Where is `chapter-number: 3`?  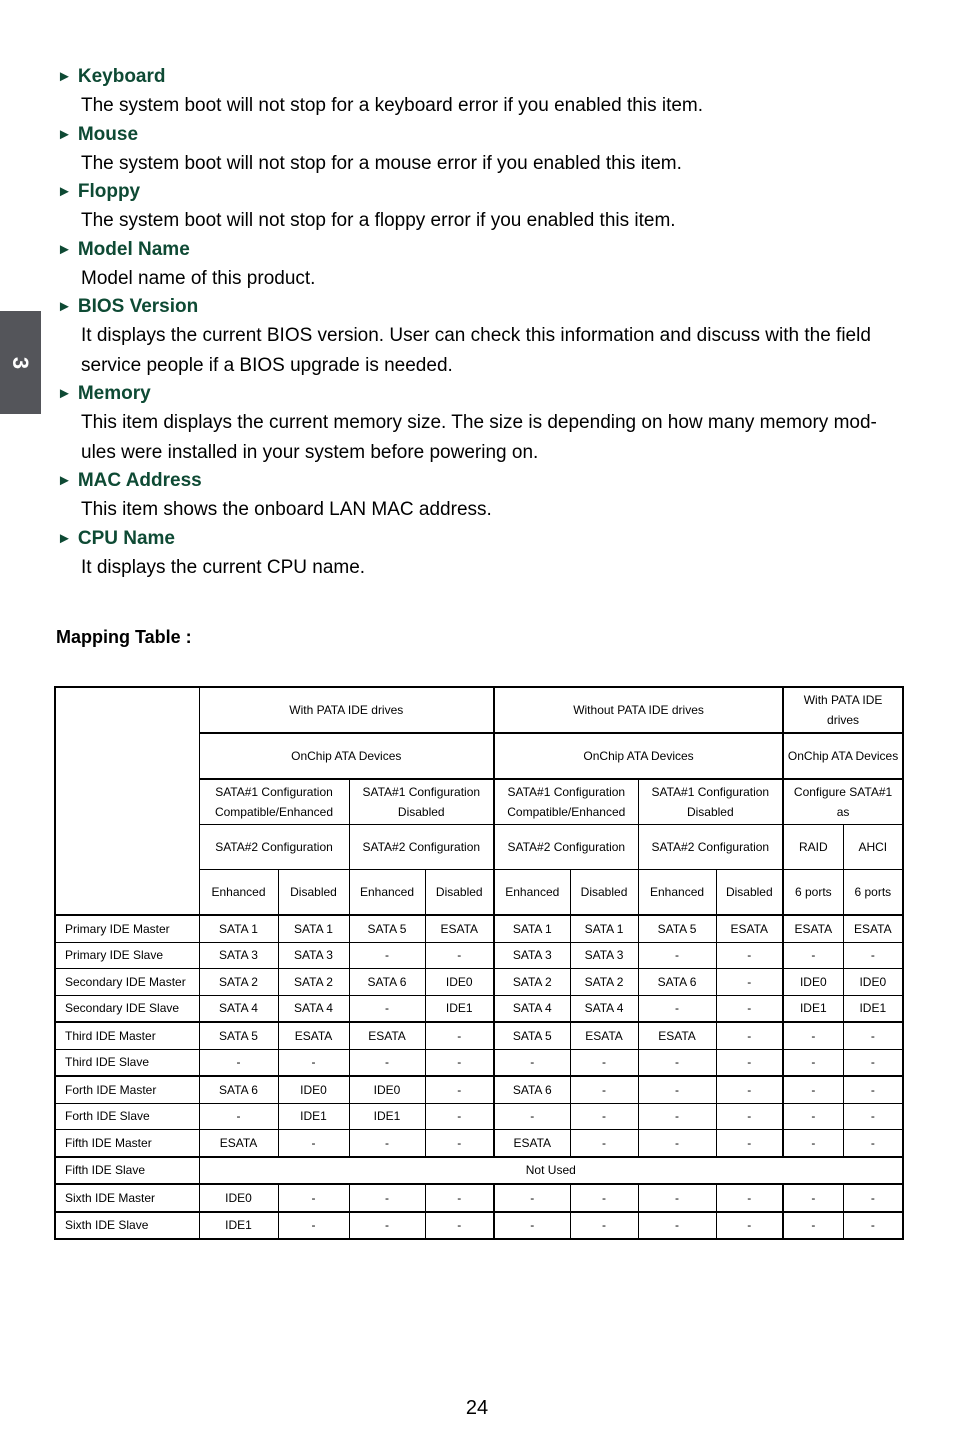 chapter-number: 3 is located at coordinates (21, 362).